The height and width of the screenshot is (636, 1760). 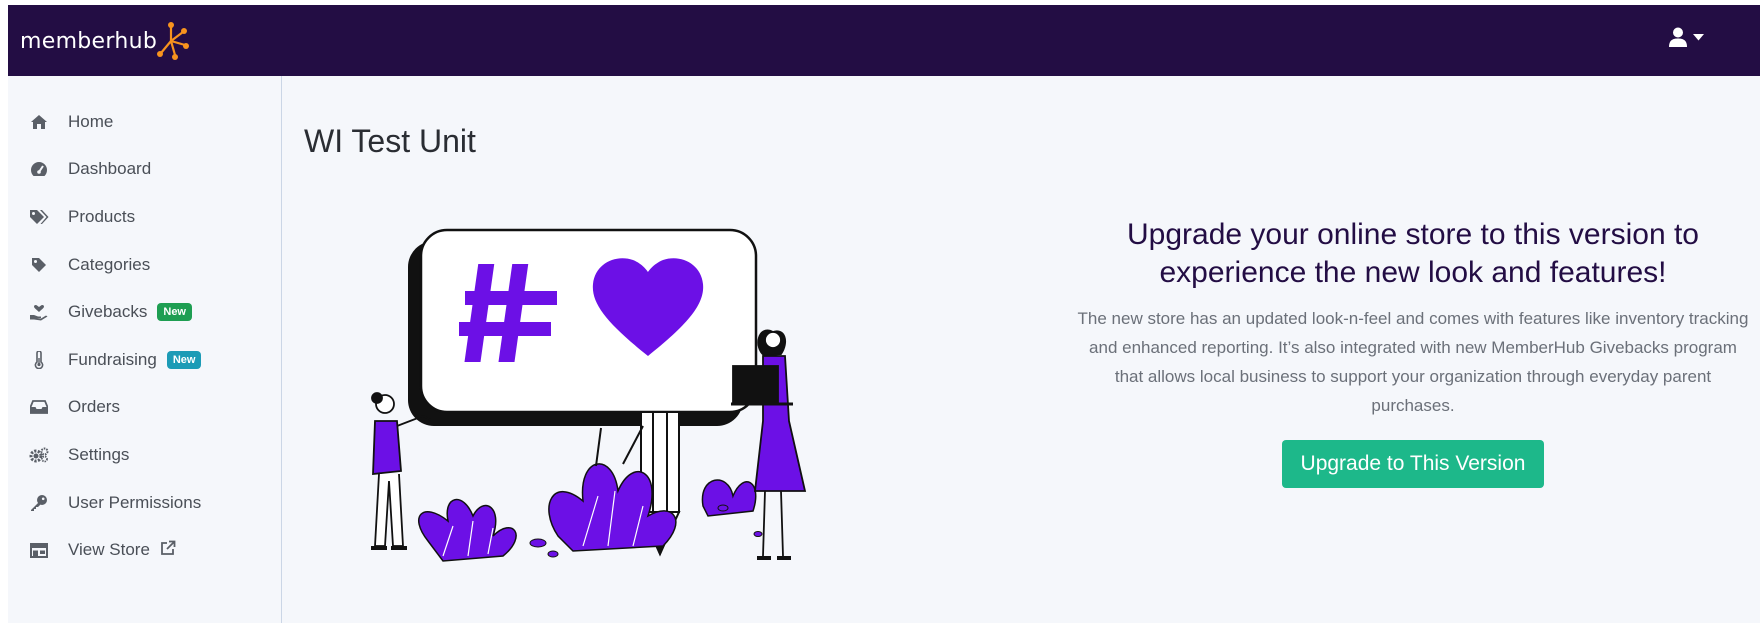 I want to click on sidebar-item-dashboard: Dashboard, so click(x=144, y=170).